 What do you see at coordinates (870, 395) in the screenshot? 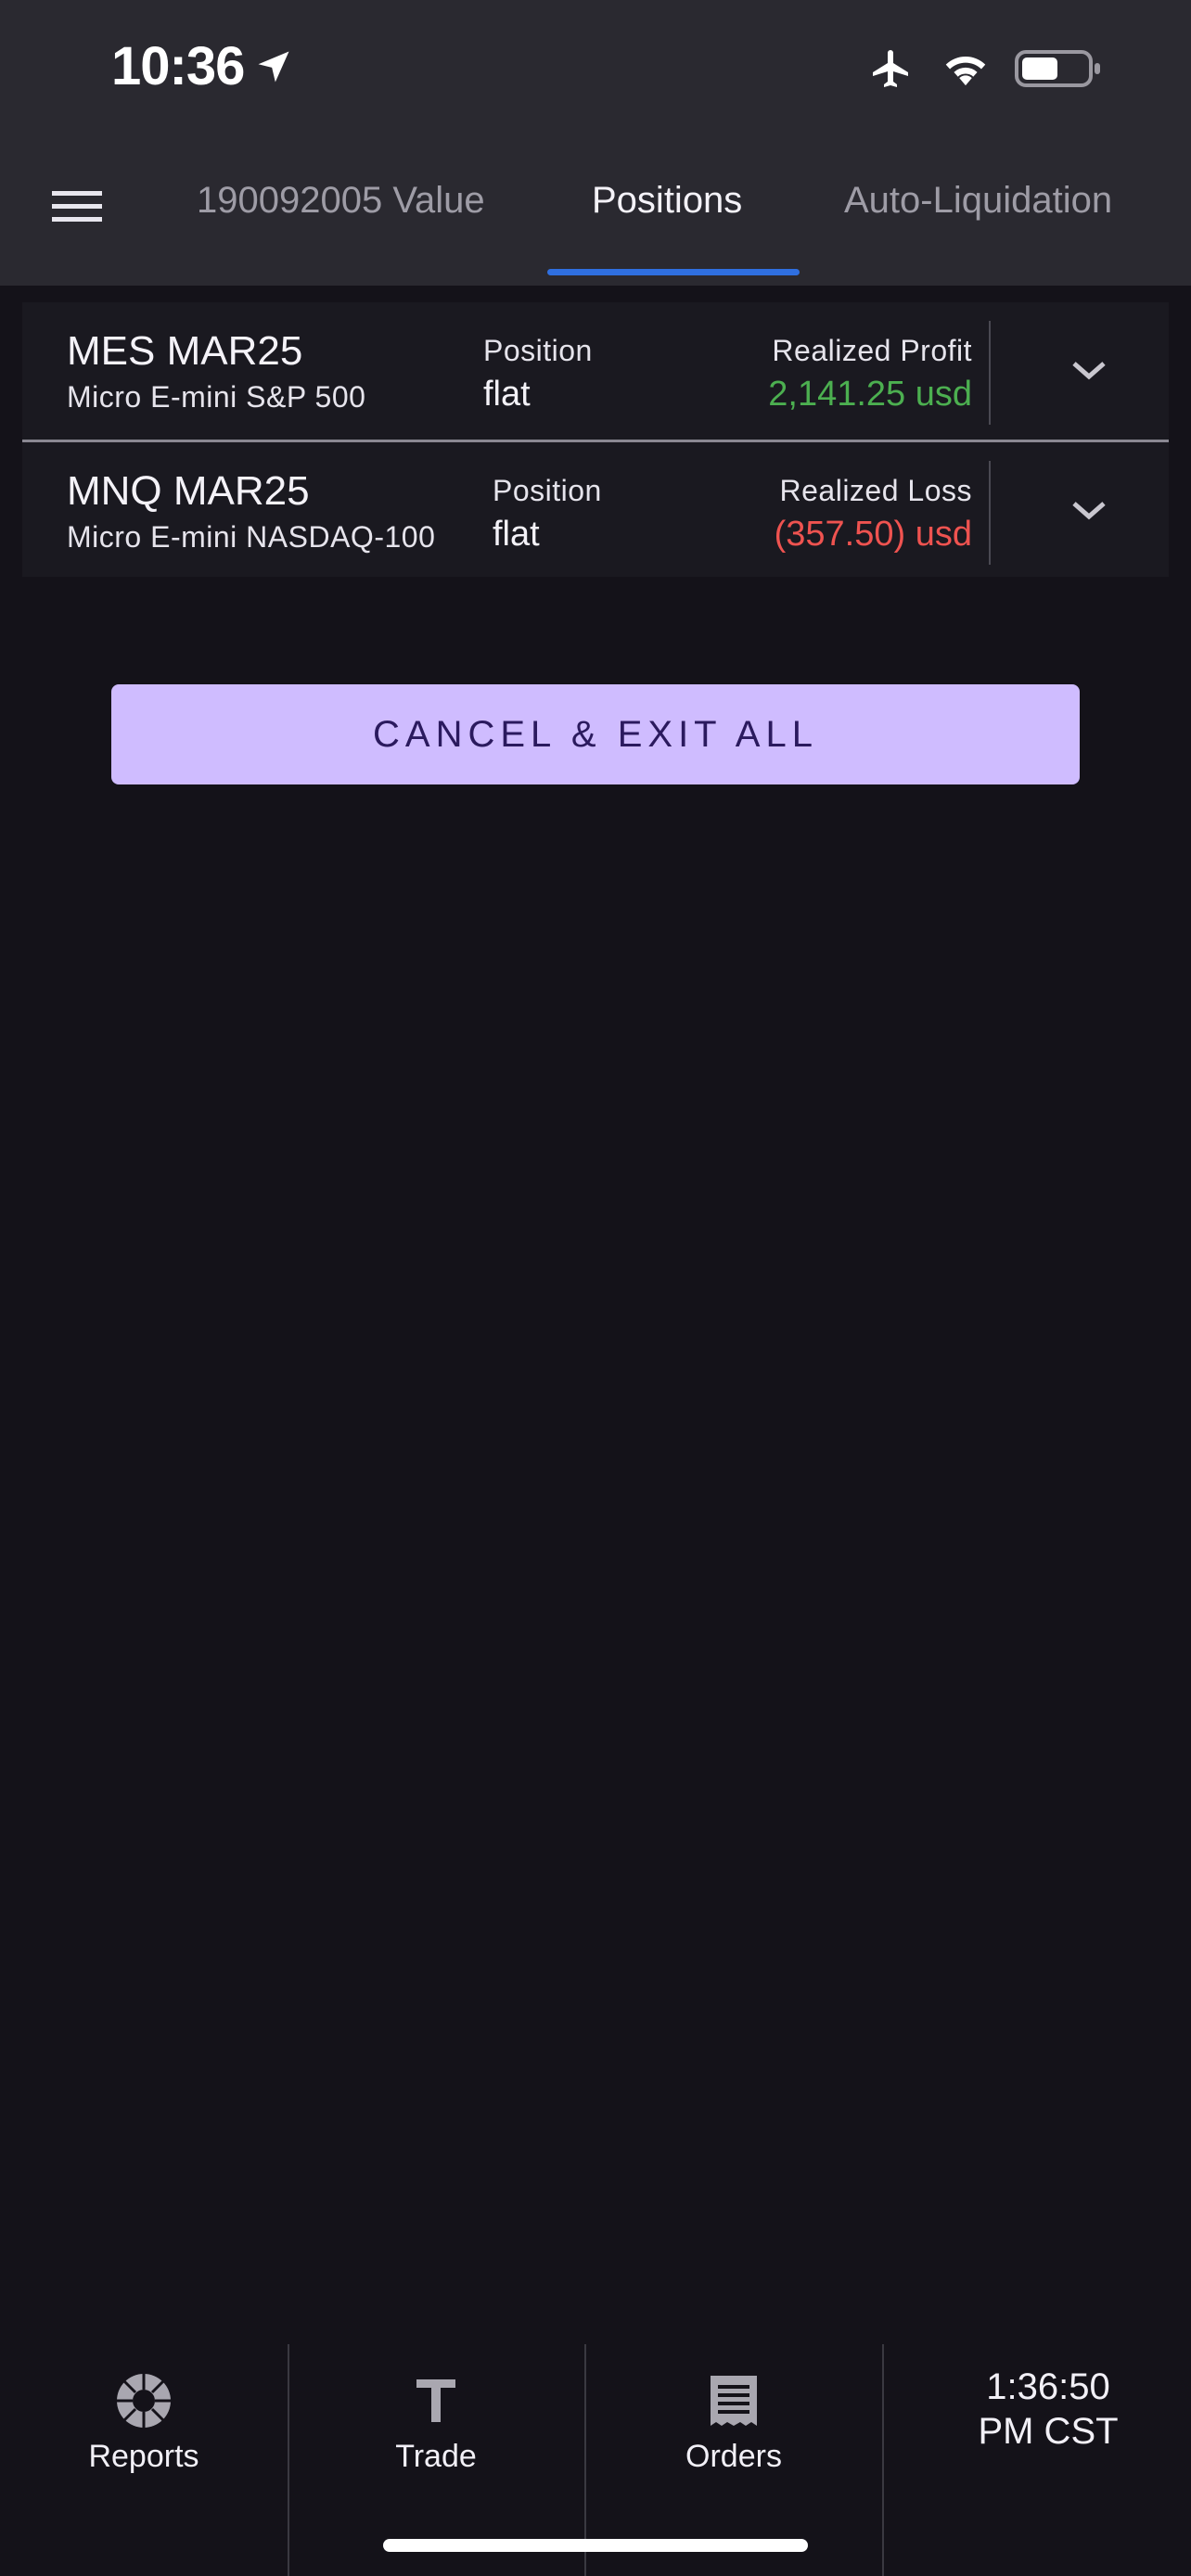
I see `pnl-value: 2,141.25 usd` at bounding box center [870, 395].